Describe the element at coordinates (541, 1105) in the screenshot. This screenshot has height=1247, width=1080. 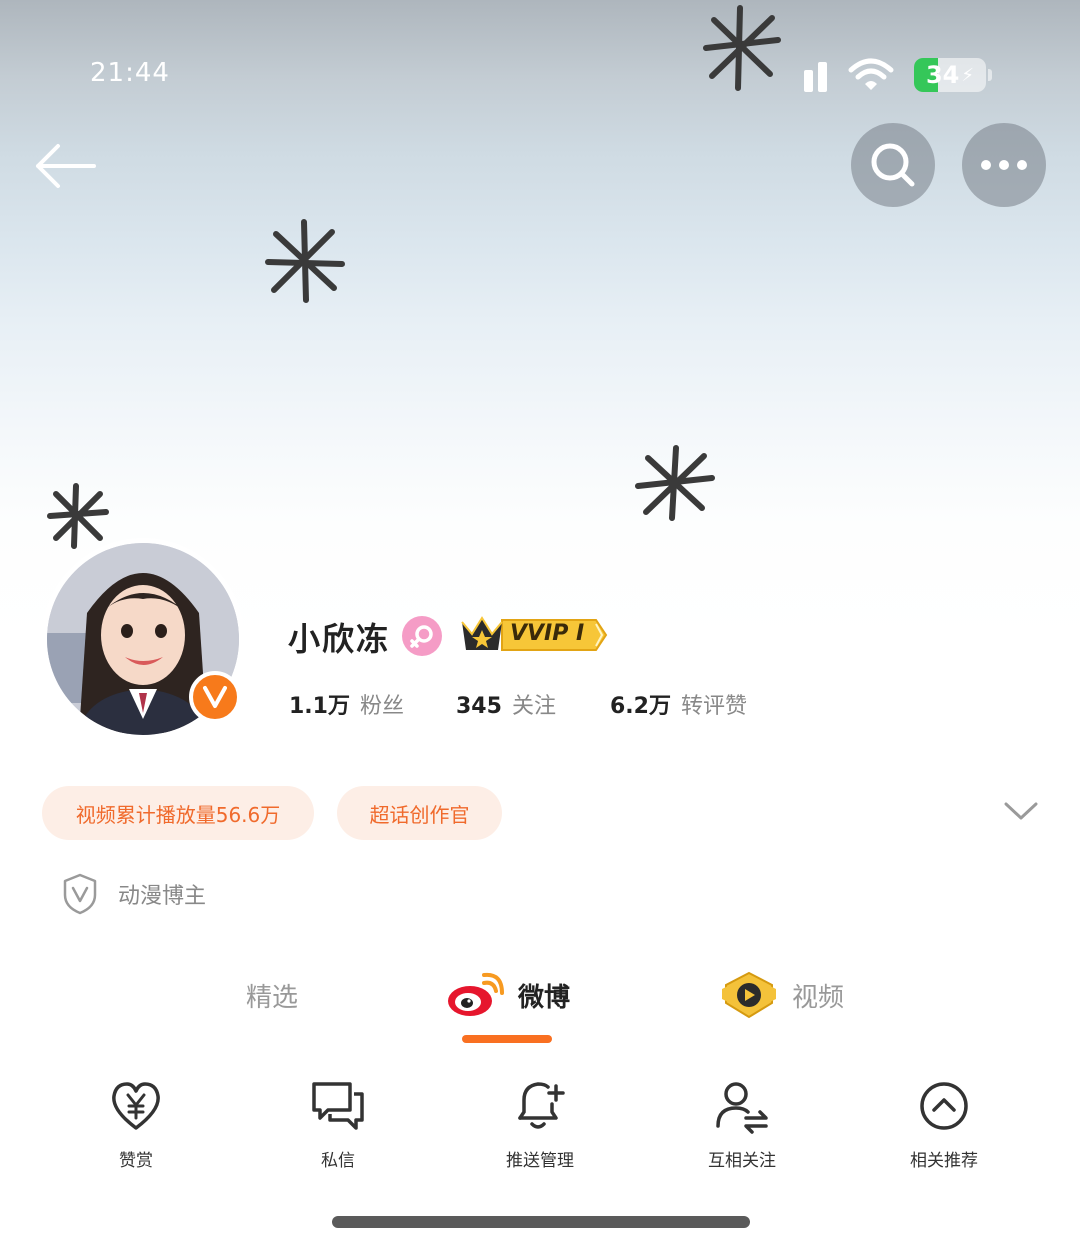
I see `bell-plus-icon` at that location.